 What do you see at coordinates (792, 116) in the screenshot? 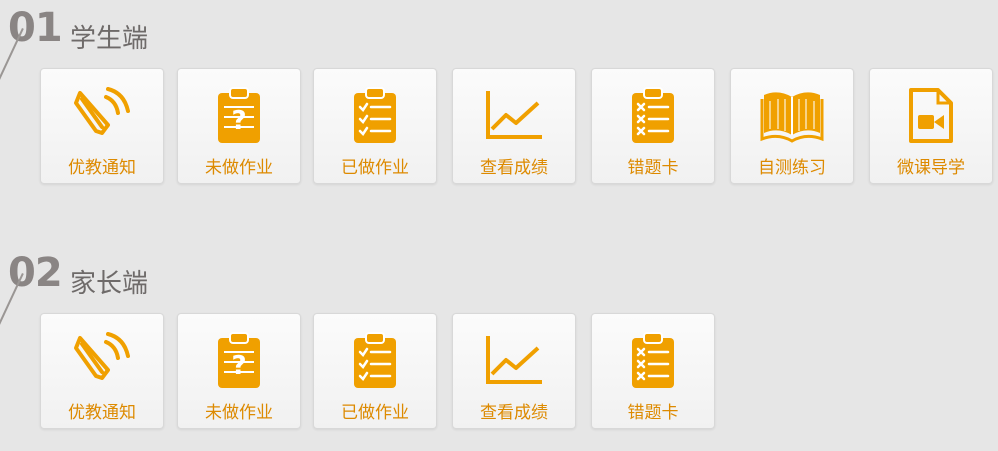
I see `open-book-icon` at bounding box center [792, 116].